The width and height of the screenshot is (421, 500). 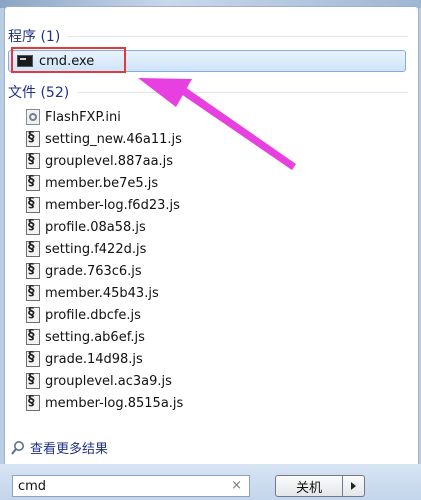 What do you see at coordinates (102, 293) in the screenshot?
I see `file-label: member.45b43.js` at bounding box center [102, 293].